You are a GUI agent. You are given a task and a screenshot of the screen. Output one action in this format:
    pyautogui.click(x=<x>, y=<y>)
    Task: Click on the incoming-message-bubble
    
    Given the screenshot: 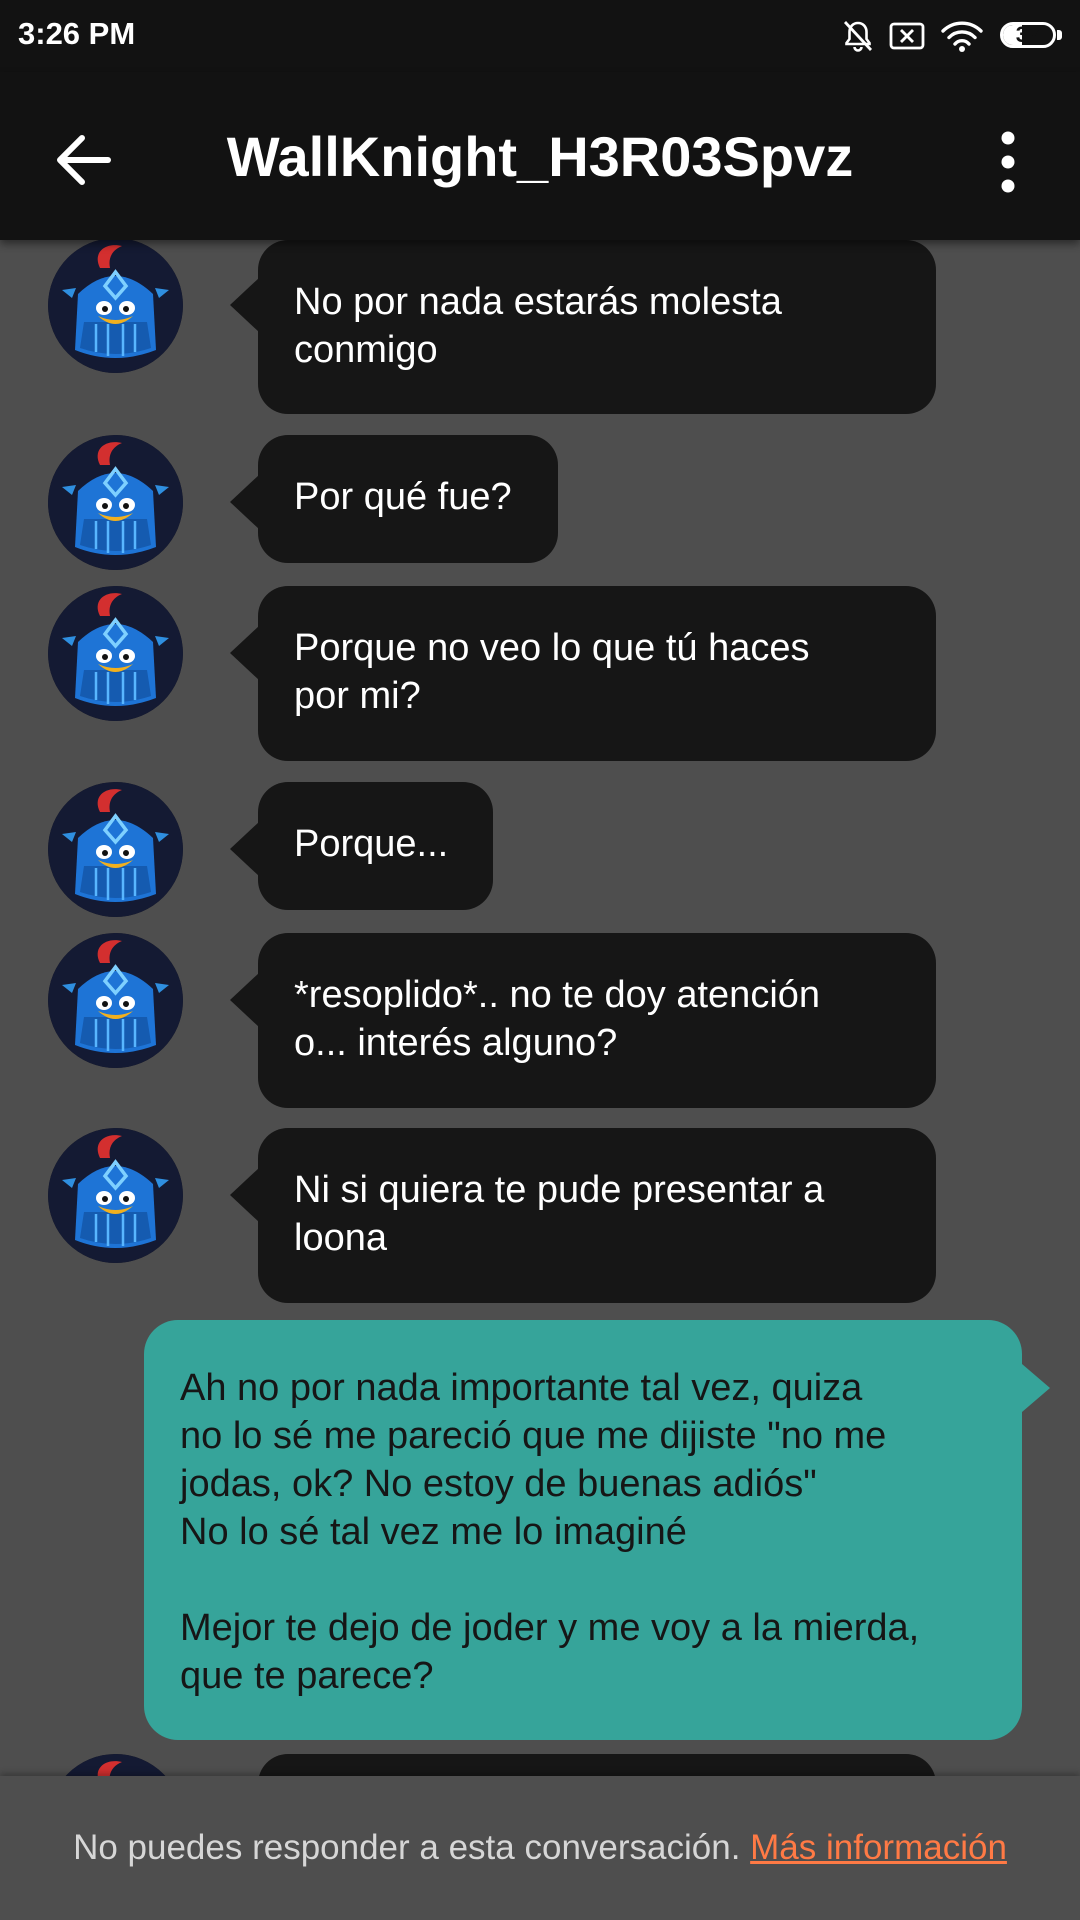 What is the action you would take?
    pyautogui.click(x=597, y=1765)
    